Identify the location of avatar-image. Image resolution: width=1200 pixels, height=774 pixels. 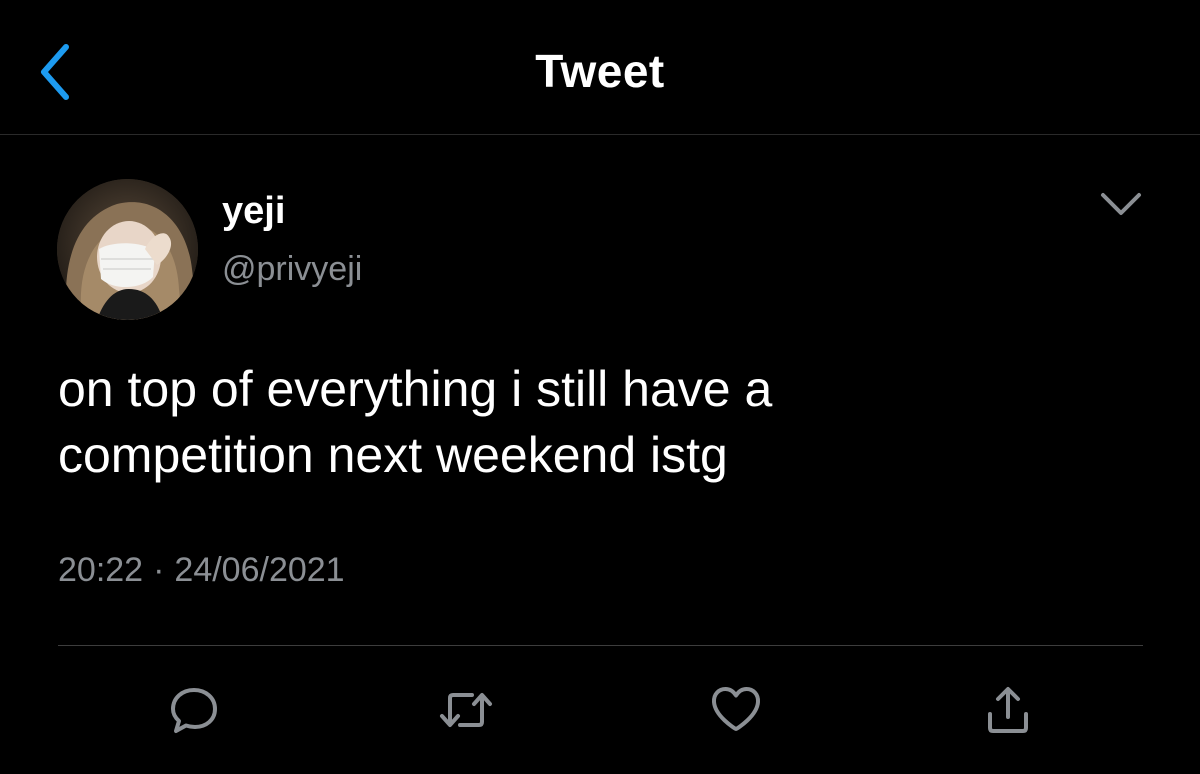
(127, 249).